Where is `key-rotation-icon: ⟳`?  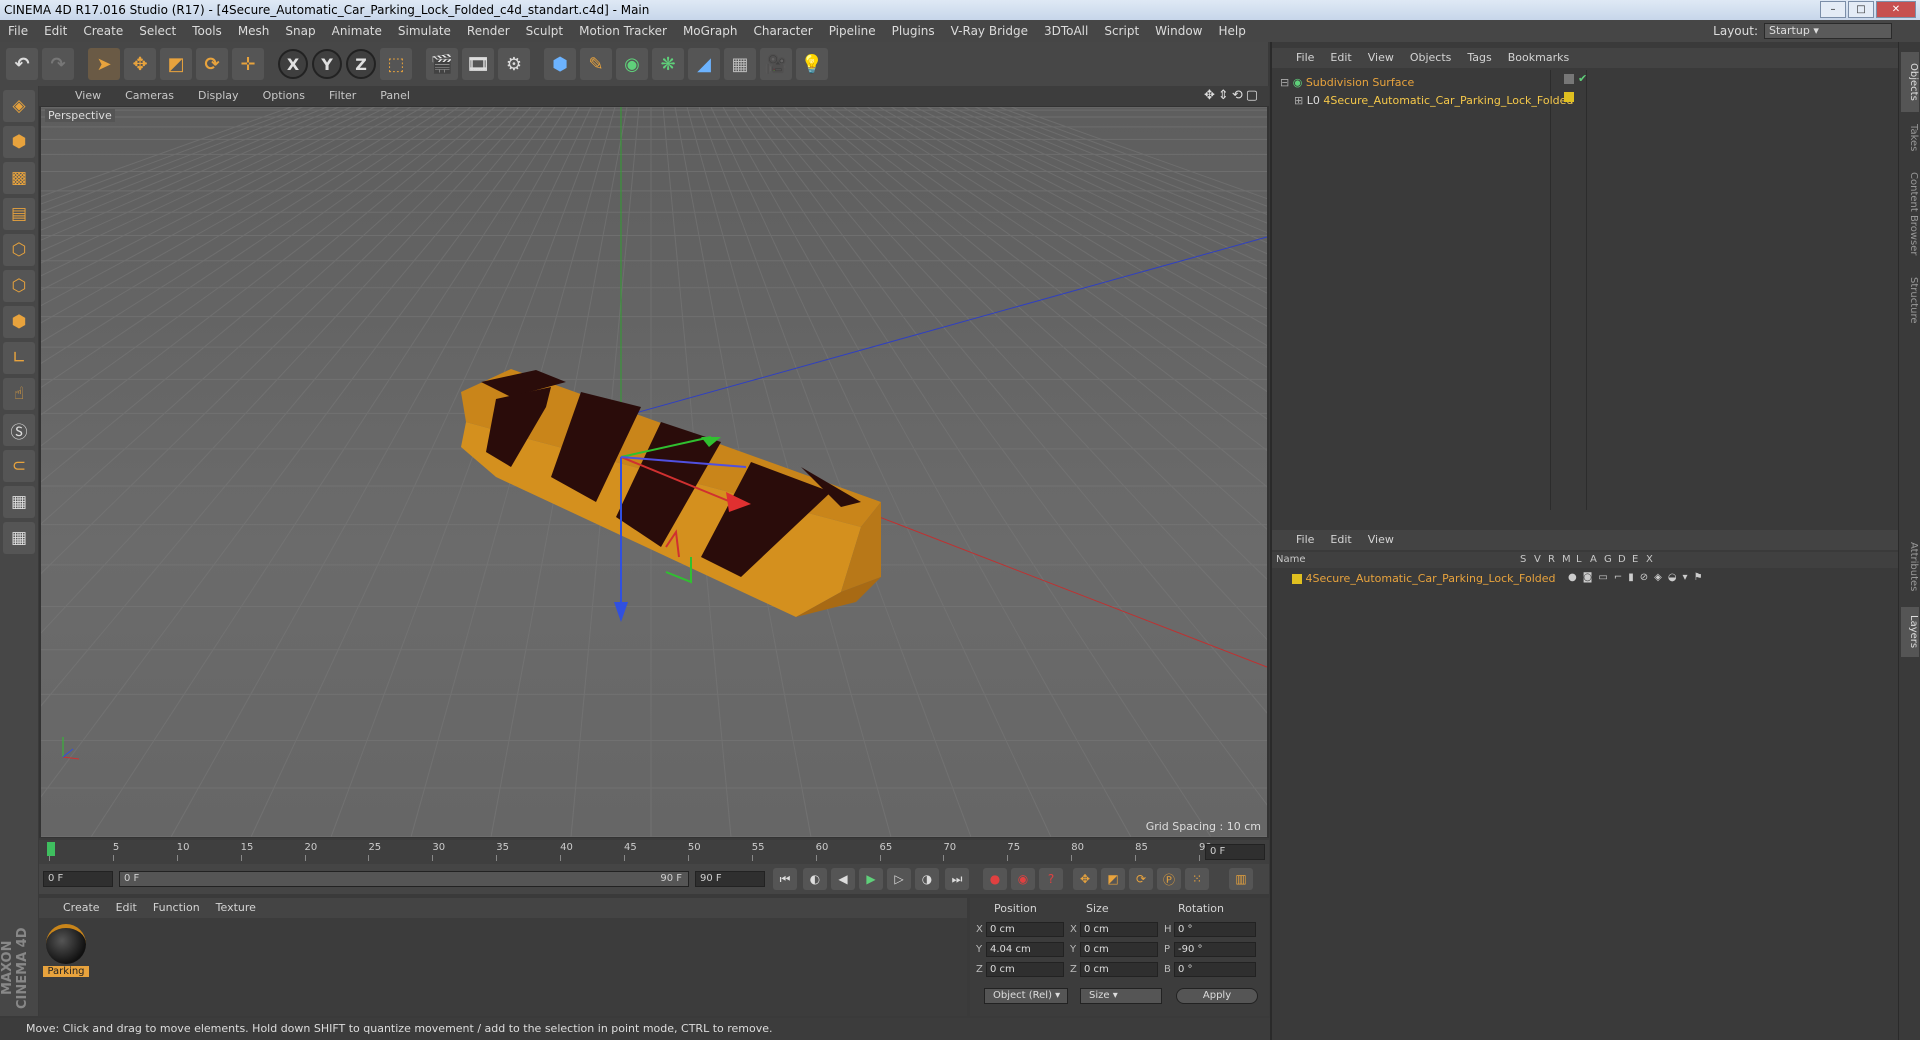
key-rotation-icon: ⟳ is located at coordinates (1141, 879).